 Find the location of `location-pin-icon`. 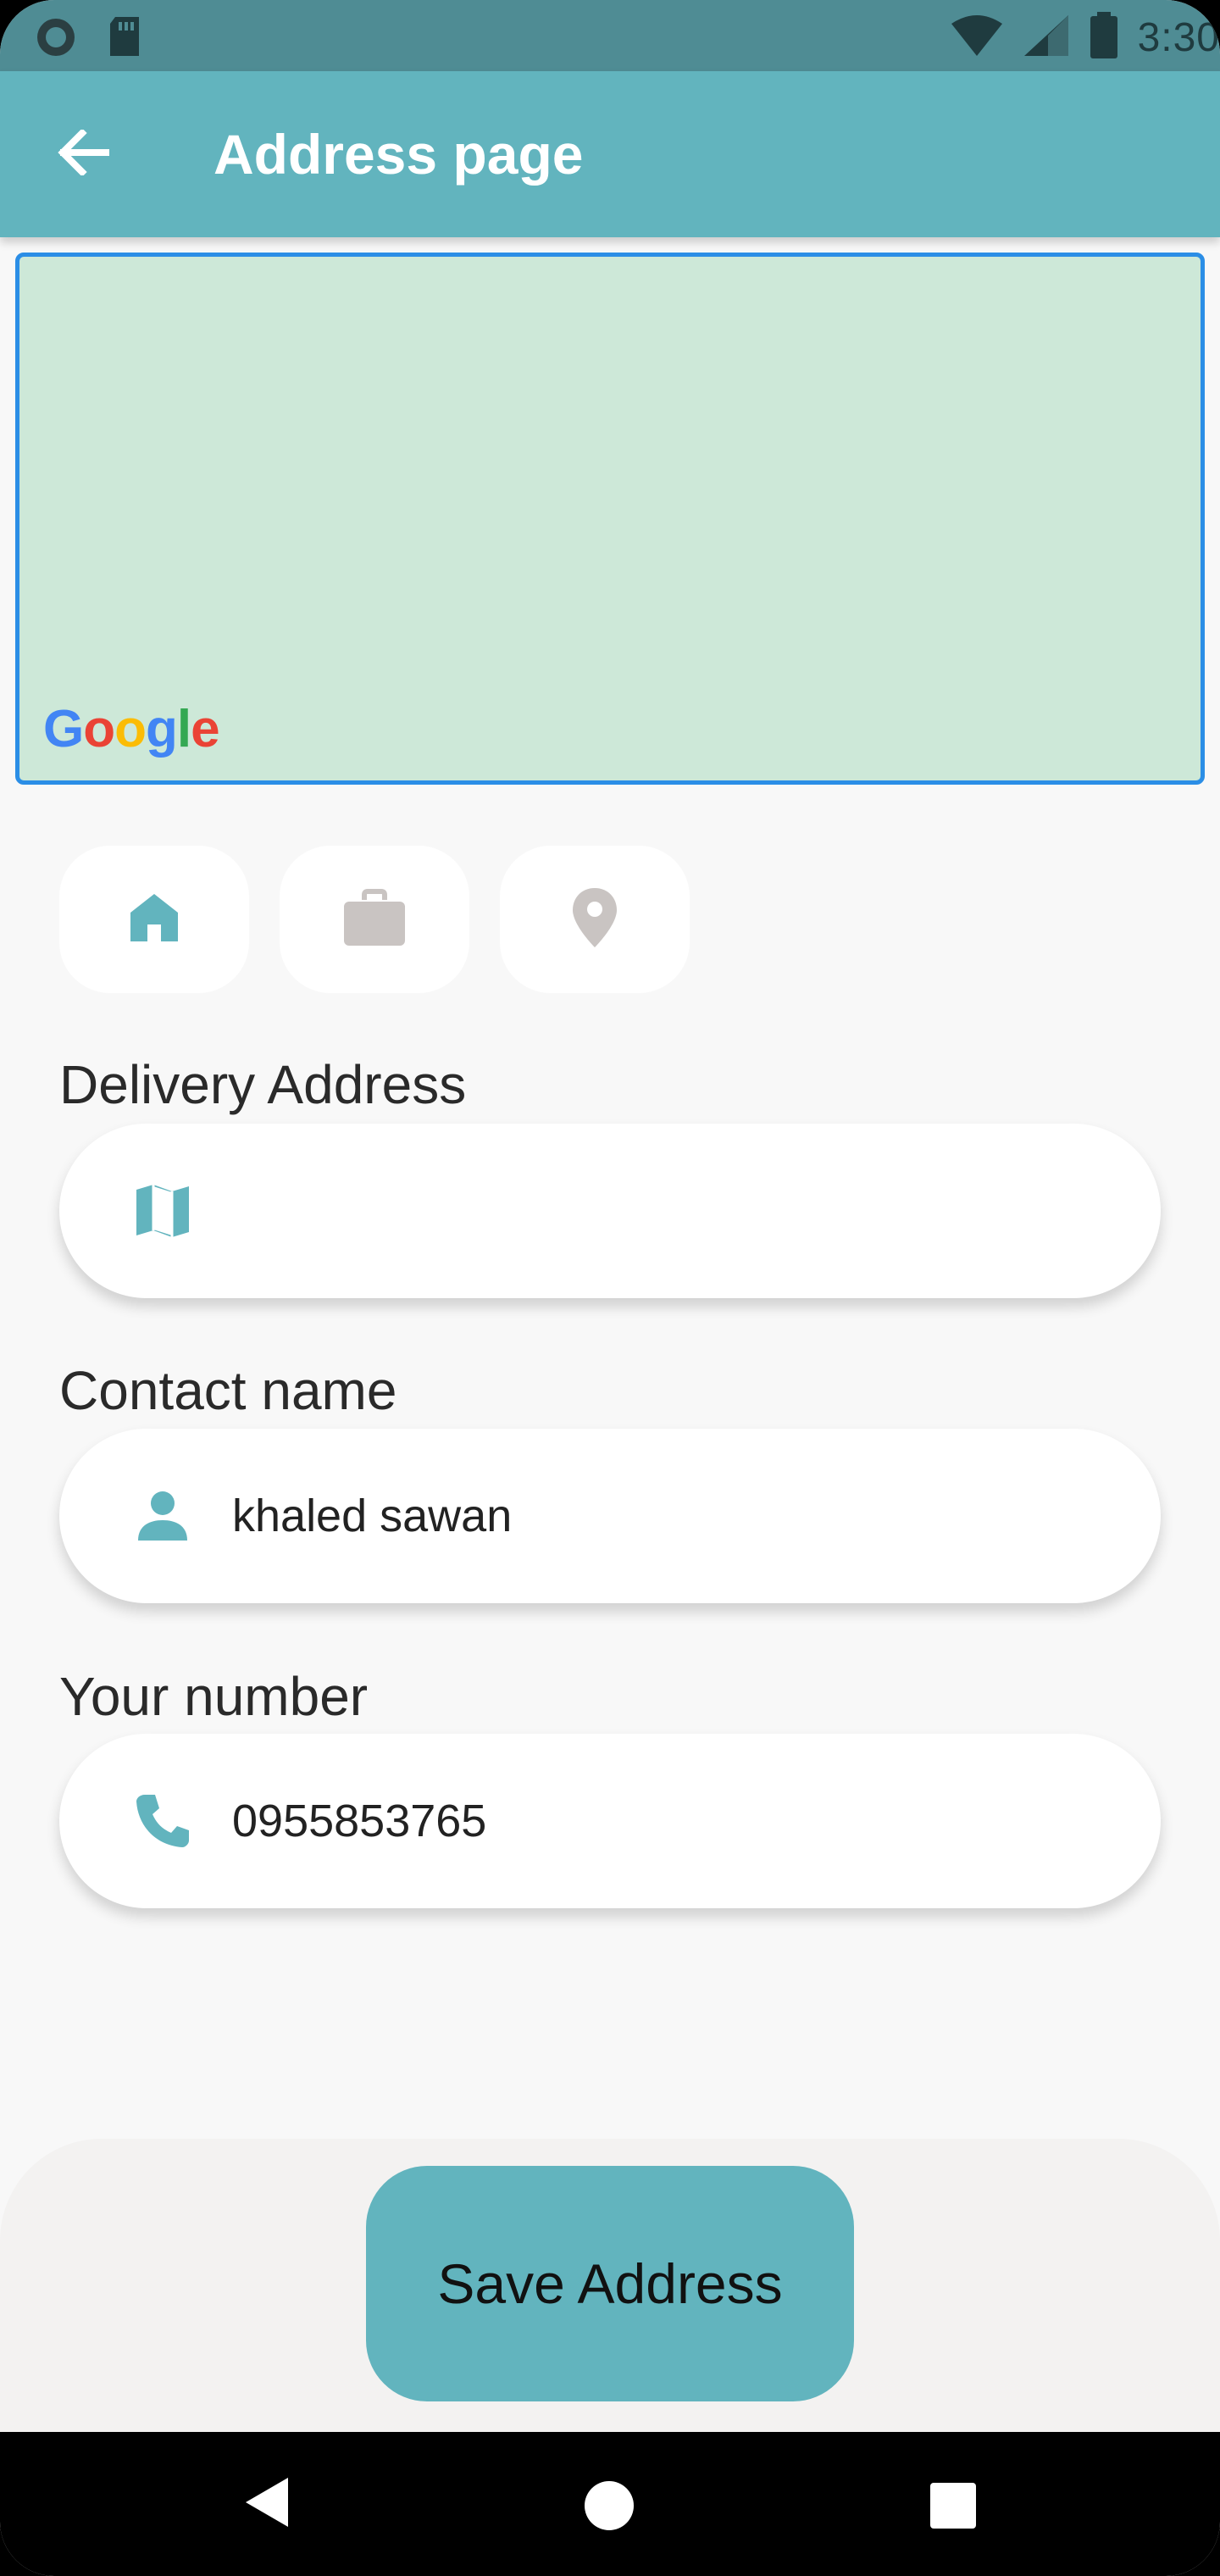

location-pin-icon is located at coordinates (594, 919).